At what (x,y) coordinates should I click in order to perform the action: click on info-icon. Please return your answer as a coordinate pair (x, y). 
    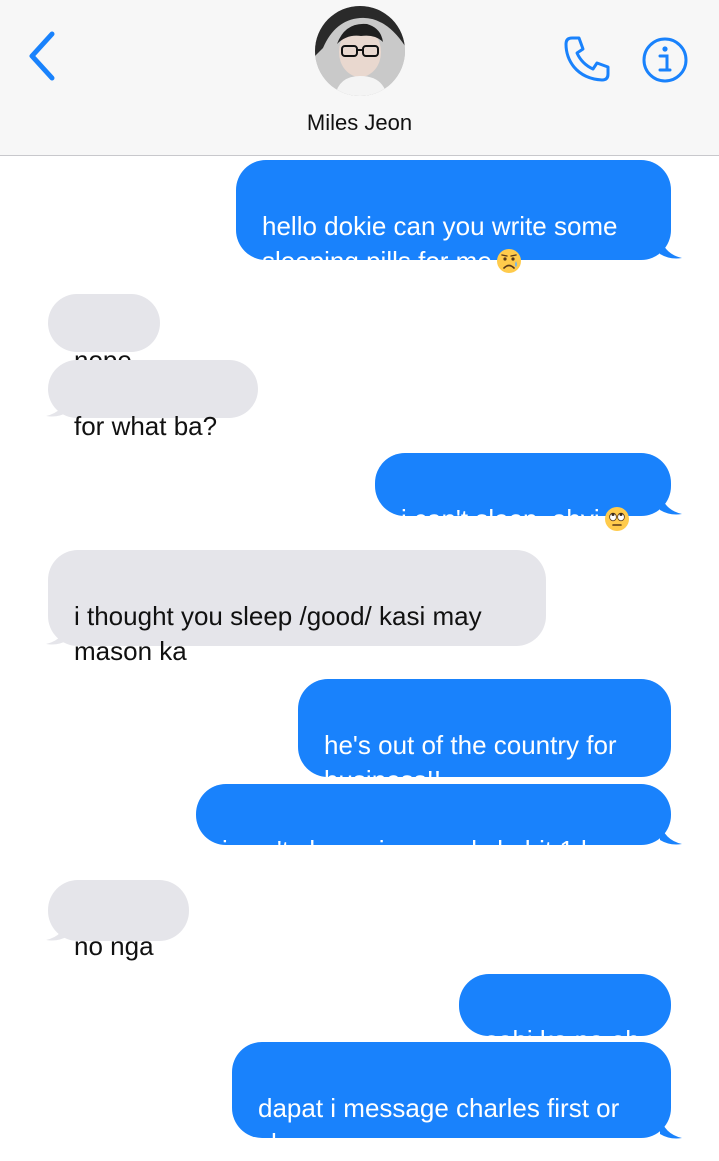
    Looking at the image, I should click on (665, 60).